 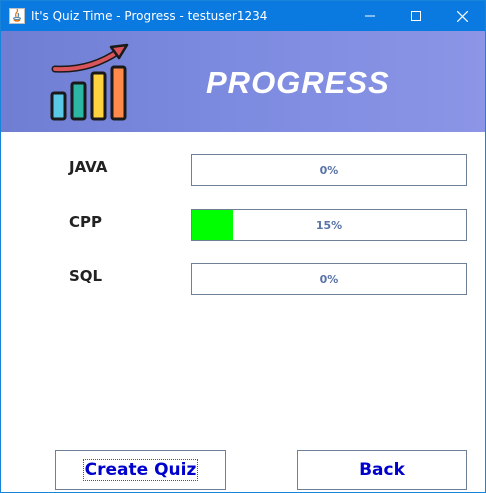 I want to click on progress-bar-sql: 0%, so click(x=329, y=279).